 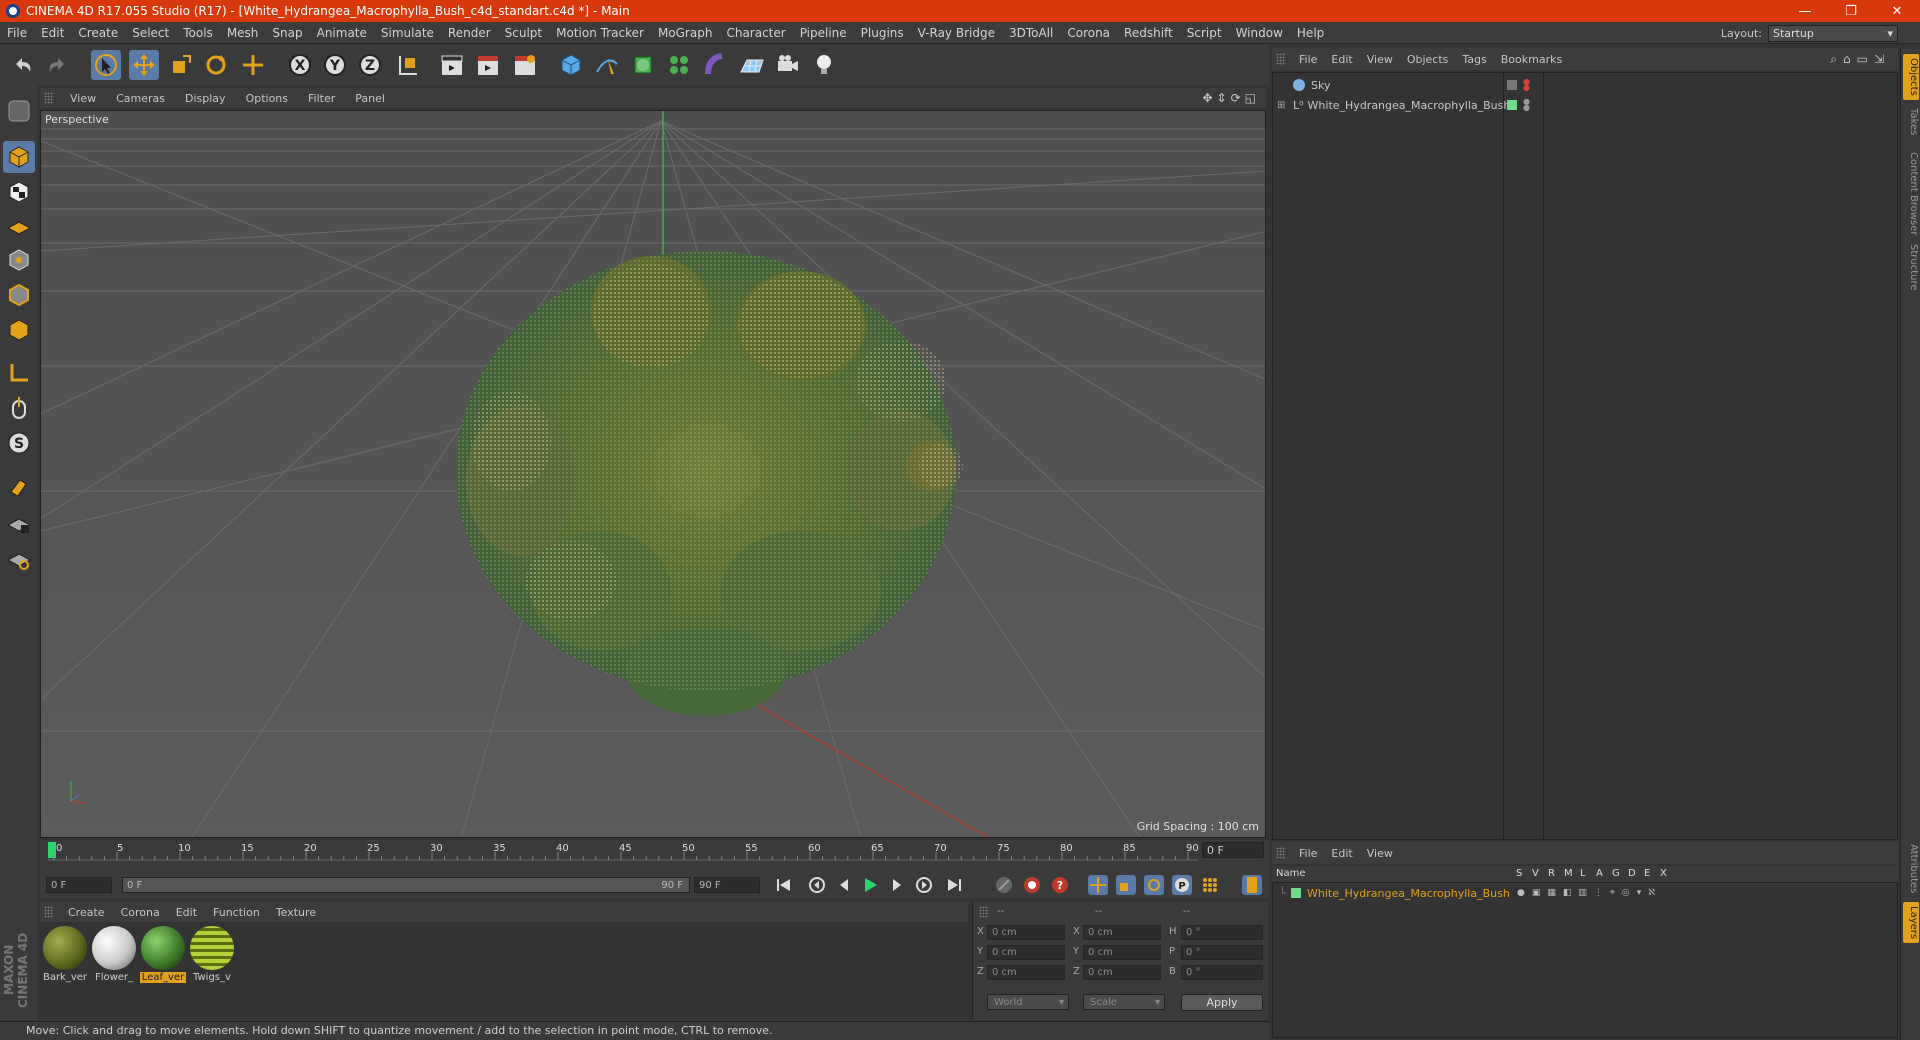 What do you see at coordinates (19, 330) in the screenshot?
I see `polygons-mode-button` at bounding box center [19, 330].